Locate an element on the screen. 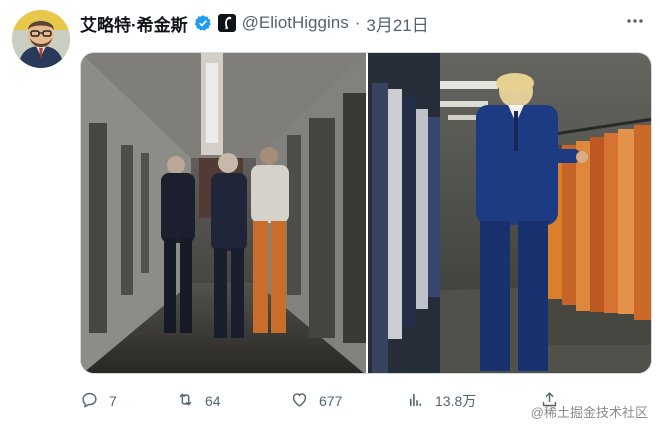 The image size is (660, 432). like-count: 677 is located at coordinates (331, 401).